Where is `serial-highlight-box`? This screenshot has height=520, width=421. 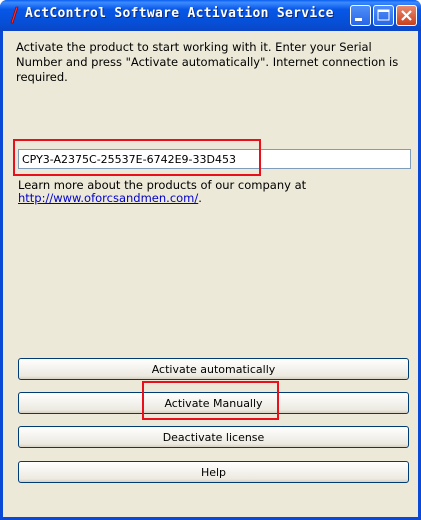 serial-highlight-box is located at coordinates (137, 157).